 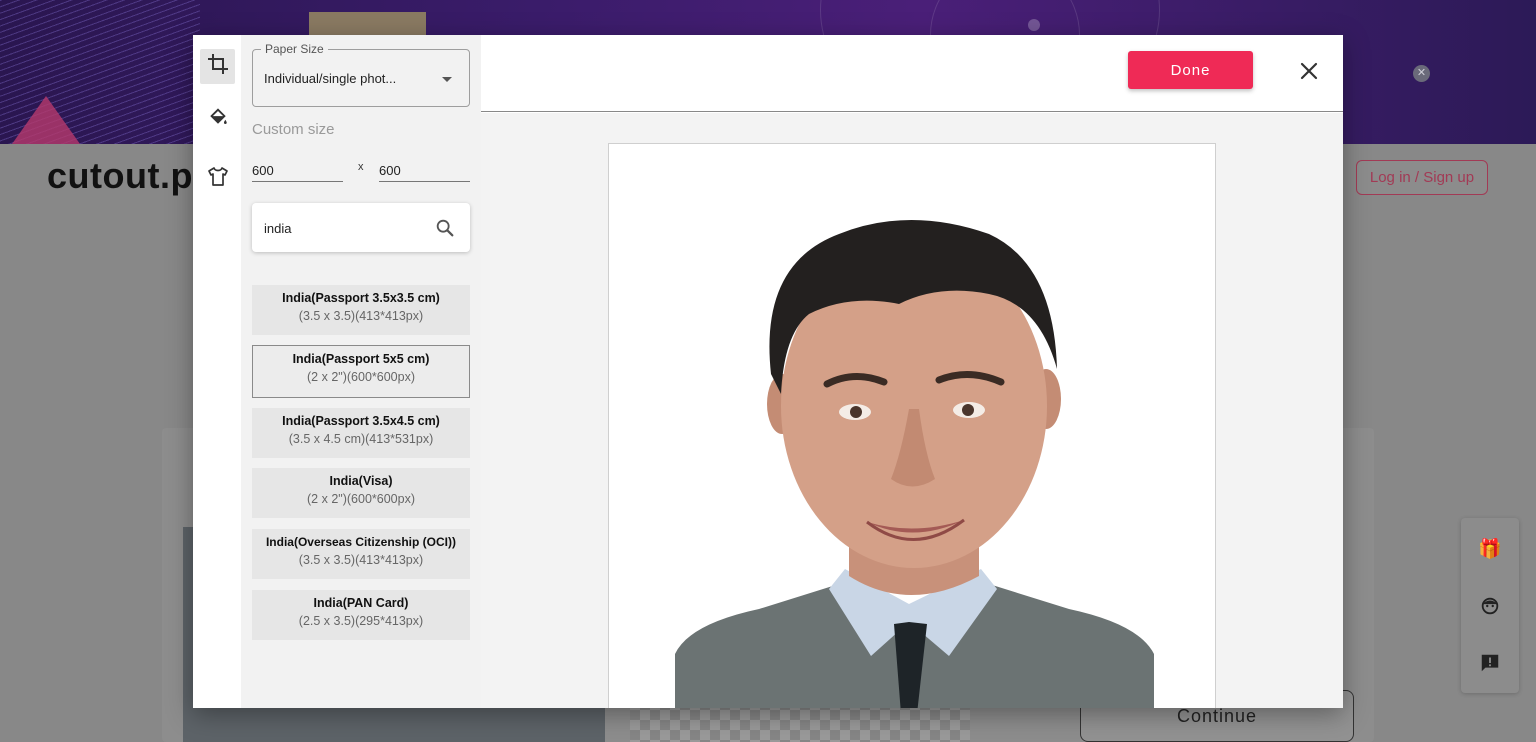 I want to click on site-logo: cutout.p, so click(x=120, y=176).